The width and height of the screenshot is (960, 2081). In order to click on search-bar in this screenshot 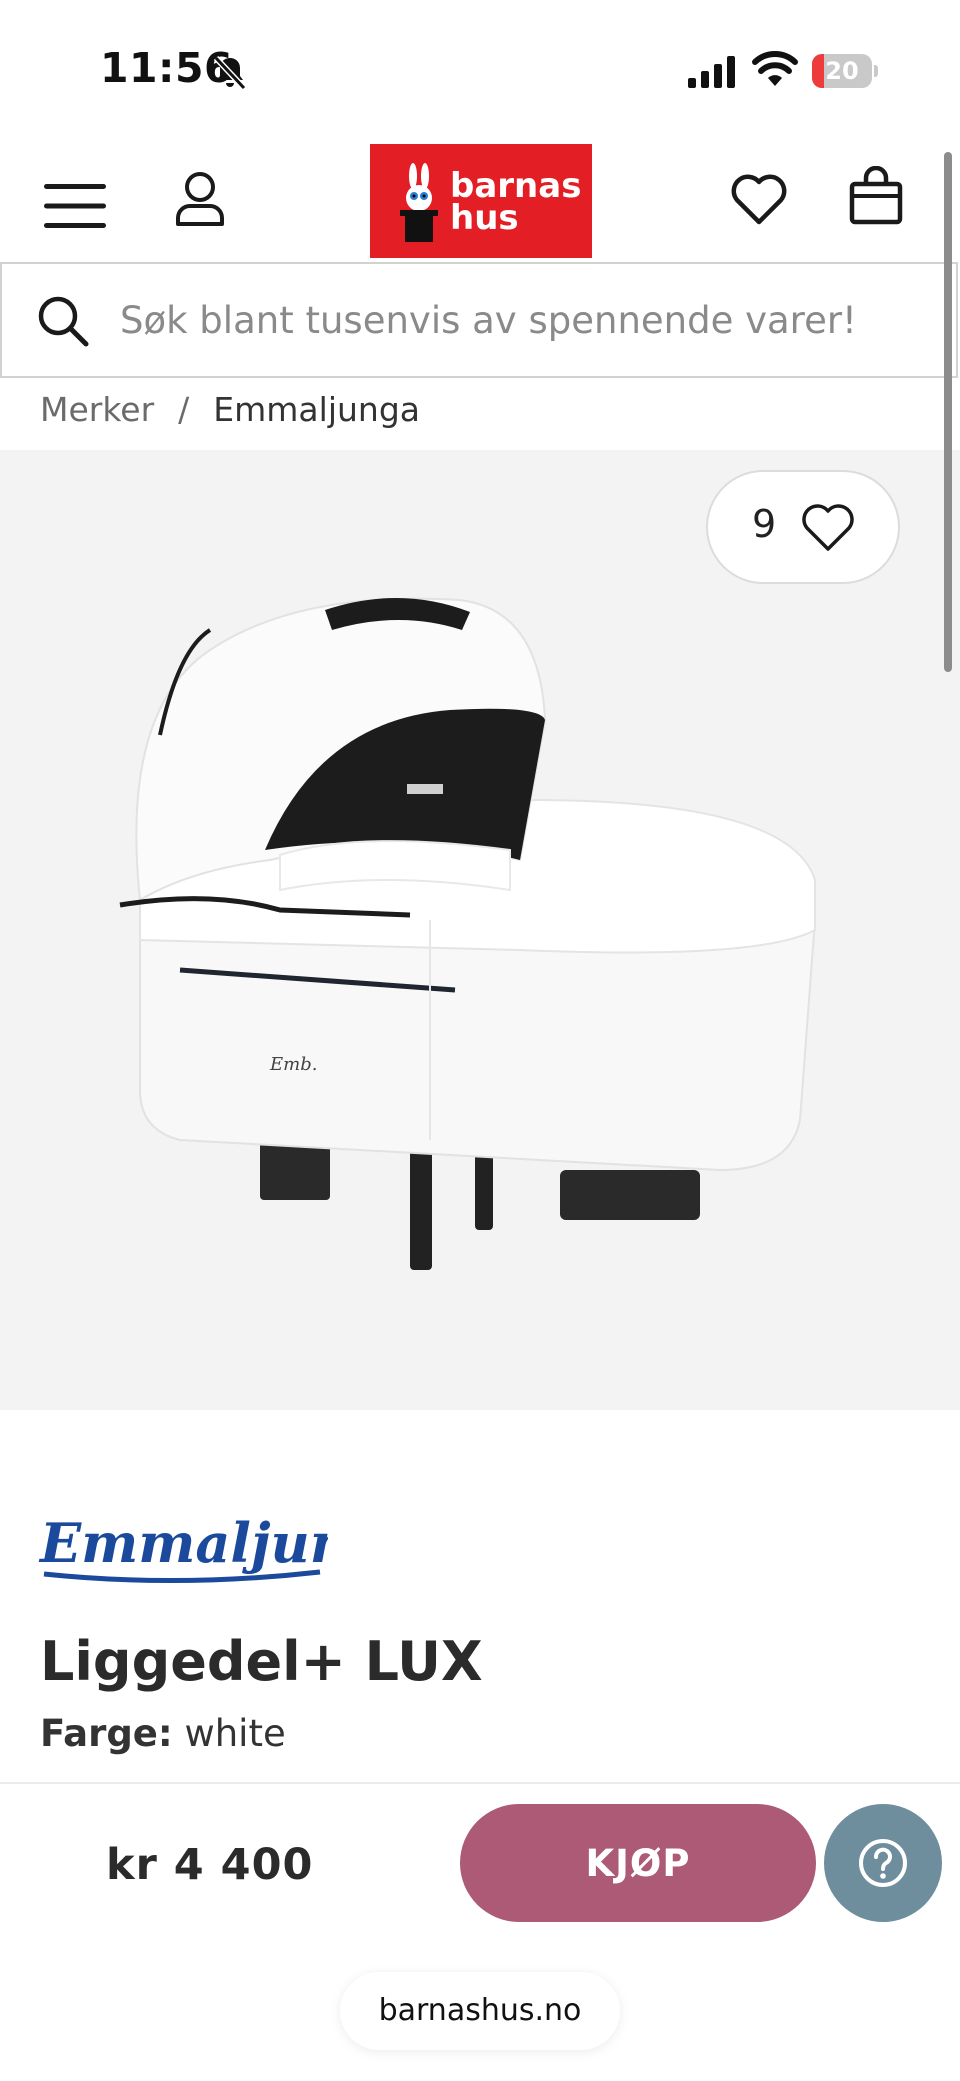, I will do `click(479, 320)`.